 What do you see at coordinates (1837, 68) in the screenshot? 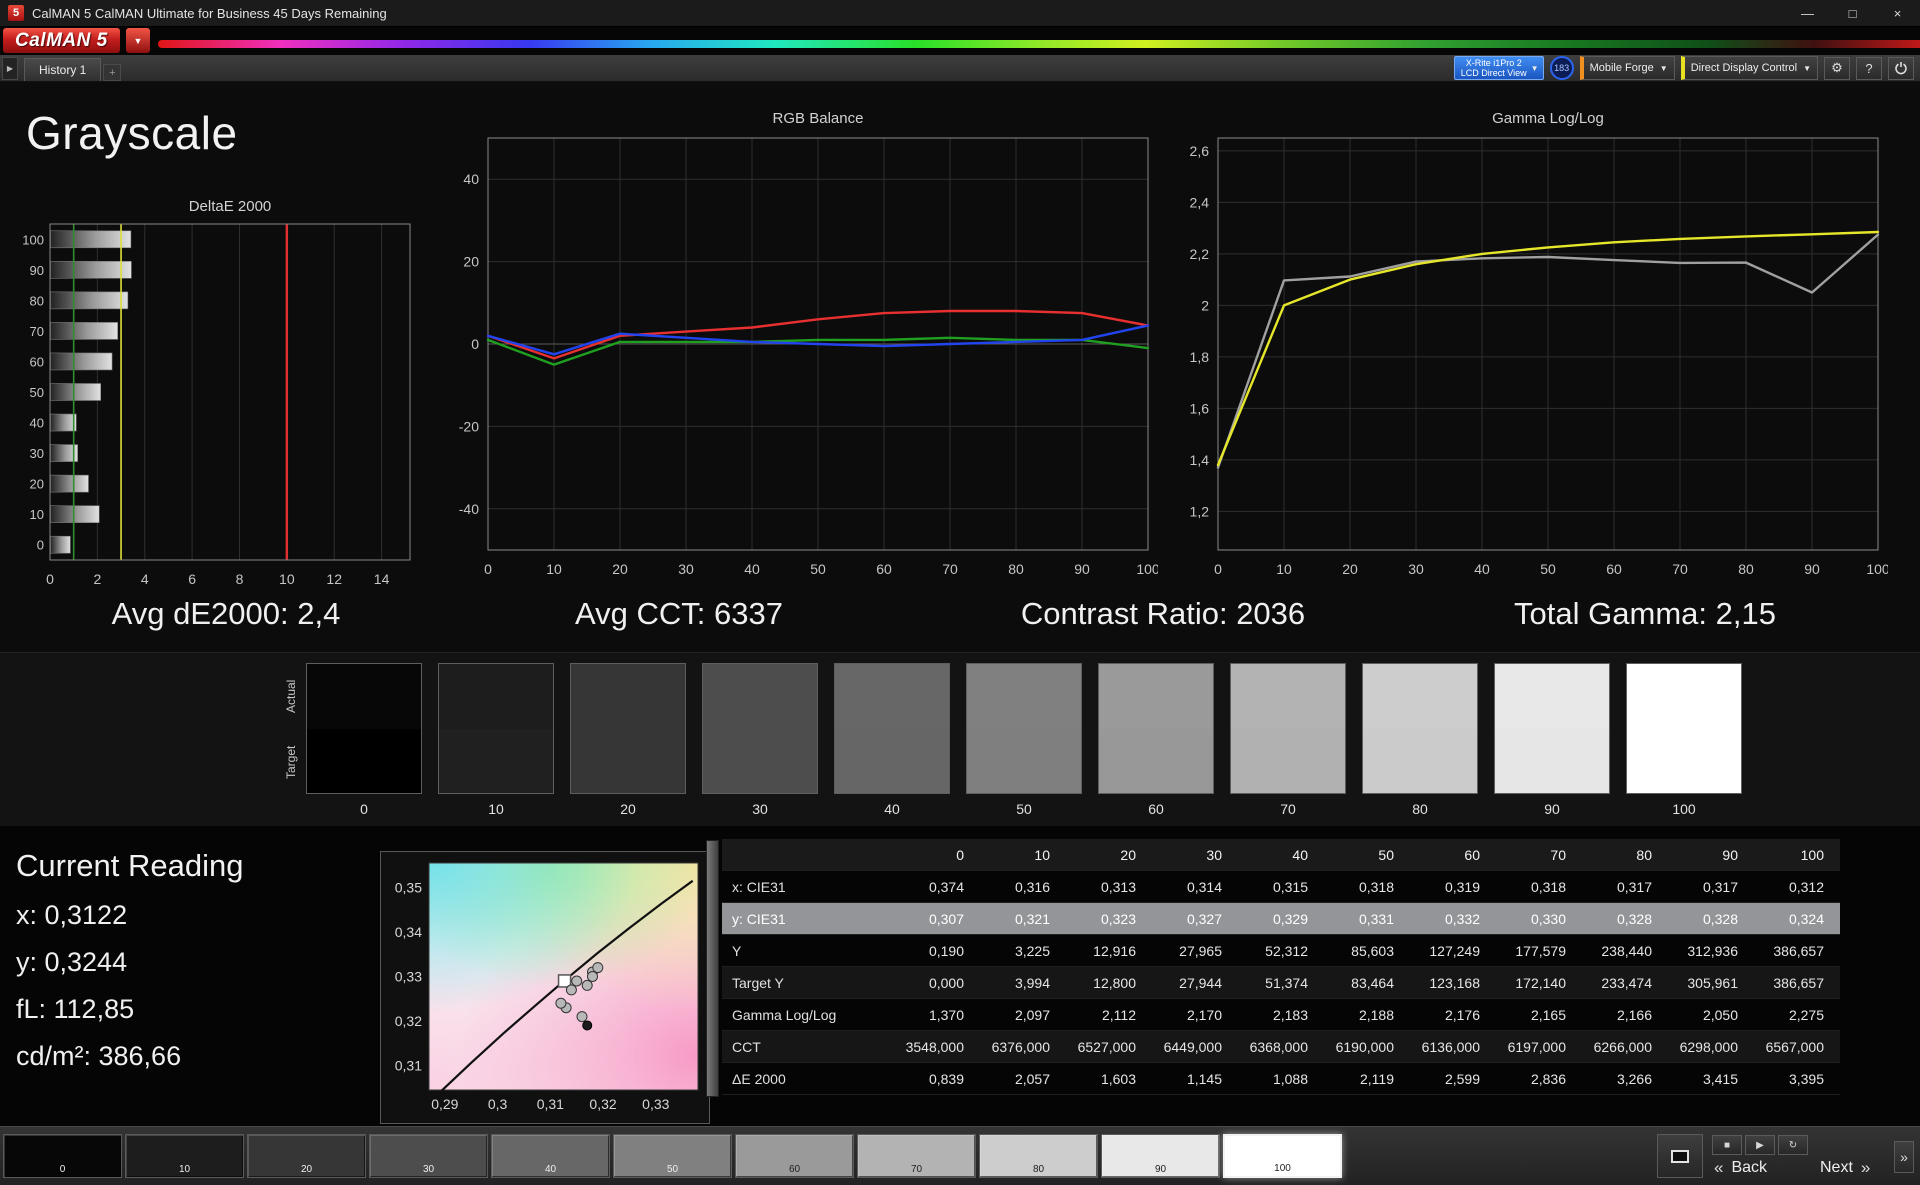
I see `settings-button: ⚙` at bounding box center [1837, 68].